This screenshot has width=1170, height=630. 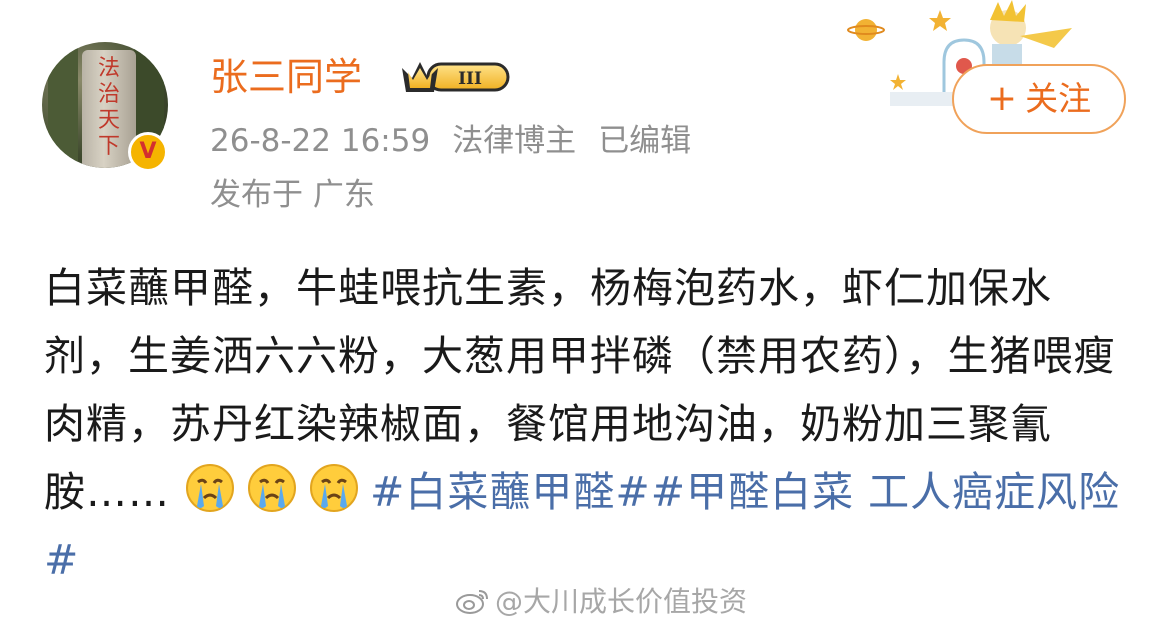 What do you see at coordinates (320, 141) in the screenshot?
I see `post-date: 26-8-22 16:59` at bounding box center [320, 141].